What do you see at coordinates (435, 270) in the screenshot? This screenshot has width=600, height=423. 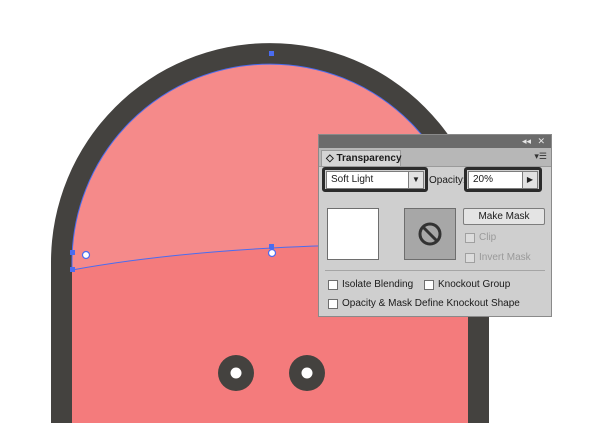 I see `panel-divider` at bounding box center [435, 270].